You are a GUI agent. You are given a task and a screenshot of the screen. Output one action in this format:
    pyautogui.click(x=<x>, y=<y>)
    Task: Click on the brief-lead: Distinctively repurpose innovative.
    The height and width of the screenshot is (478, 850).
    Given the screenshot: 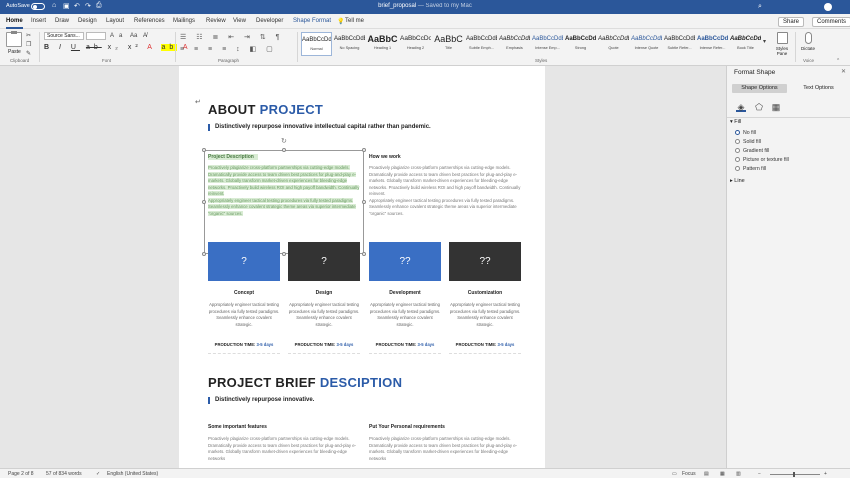 What is the action you would take?
    pyautogui.click(x=261, y=400)
    